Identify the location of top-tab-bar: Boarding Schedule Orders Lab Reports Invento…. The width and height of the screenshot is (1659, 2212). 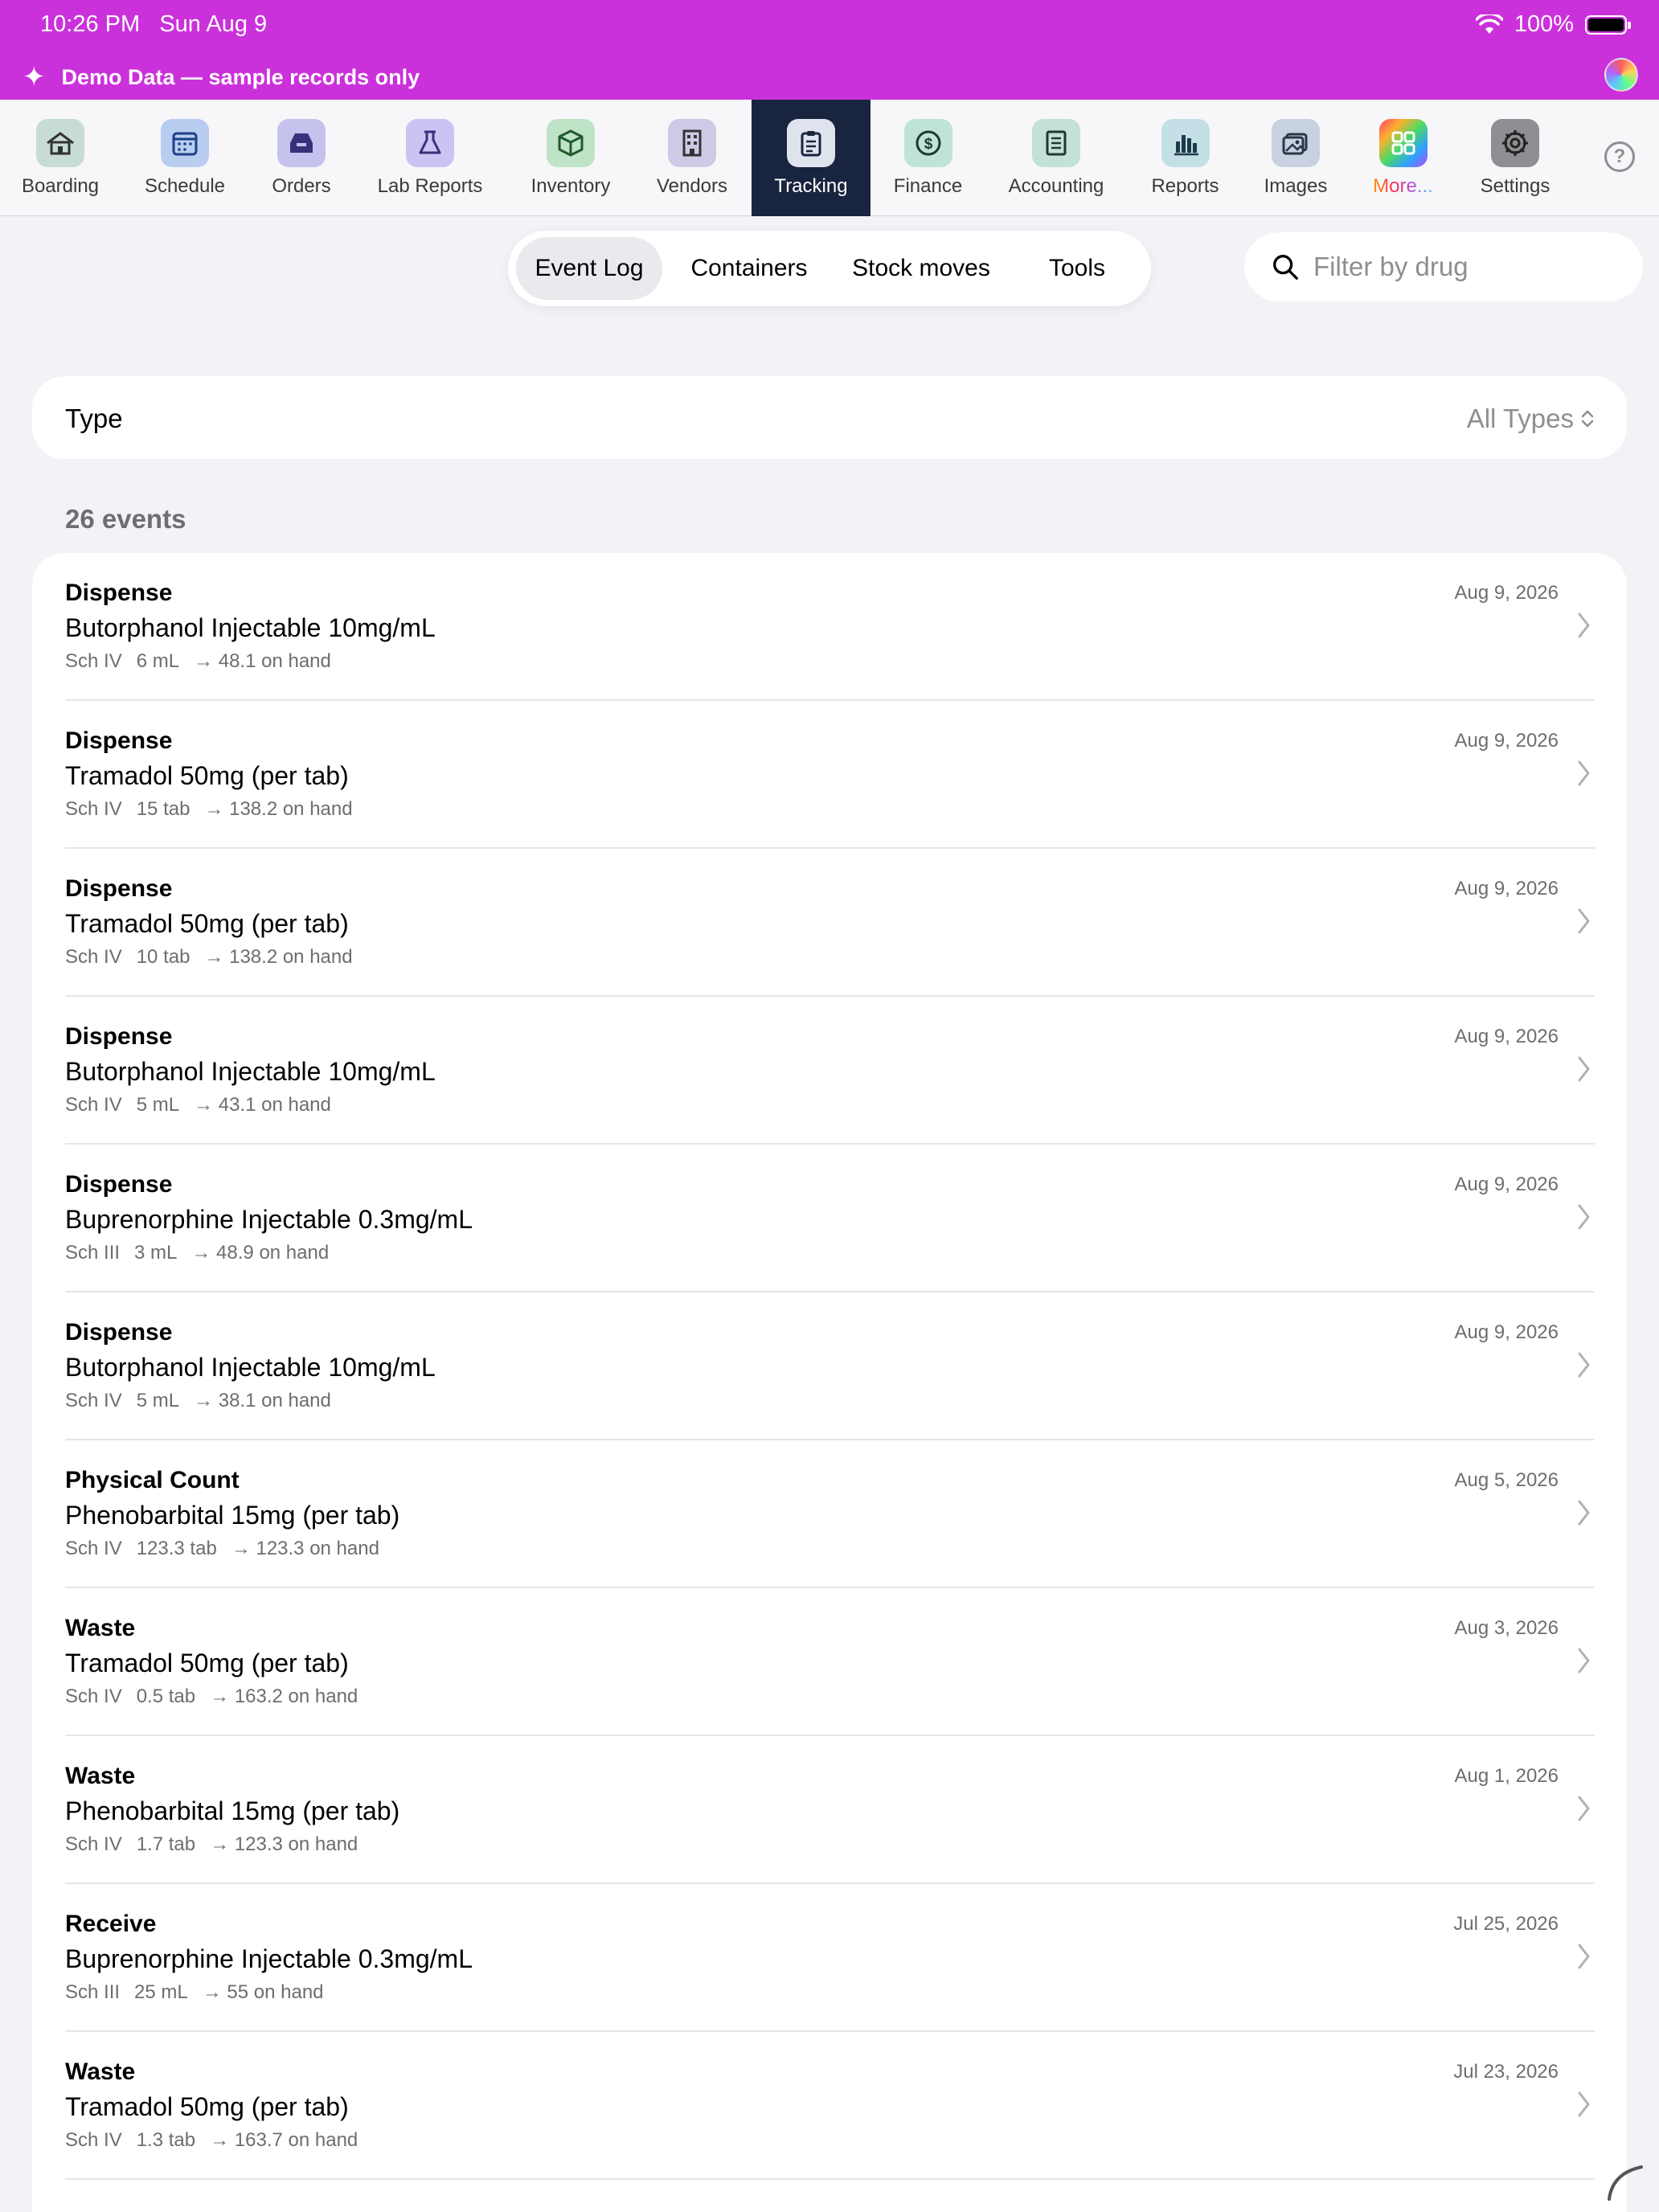
(829, 158).